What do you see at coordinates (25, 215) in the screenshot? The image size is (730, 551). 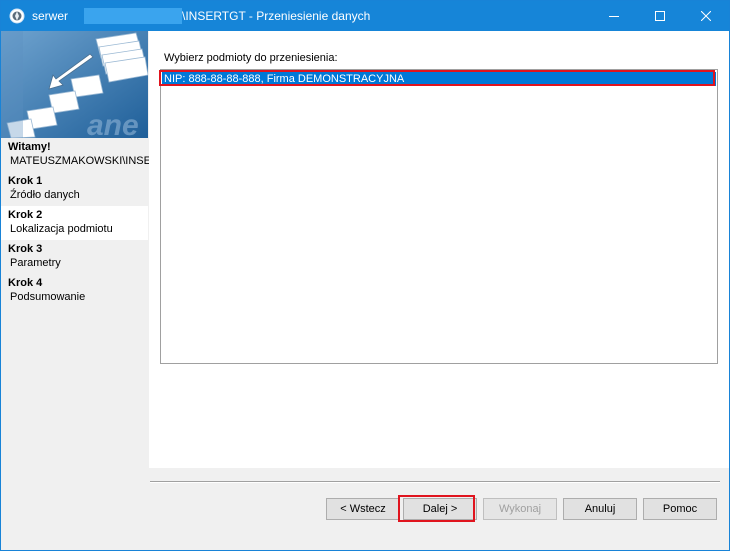 I see `step-title: Krok 2` at bounding box center [25, 215].